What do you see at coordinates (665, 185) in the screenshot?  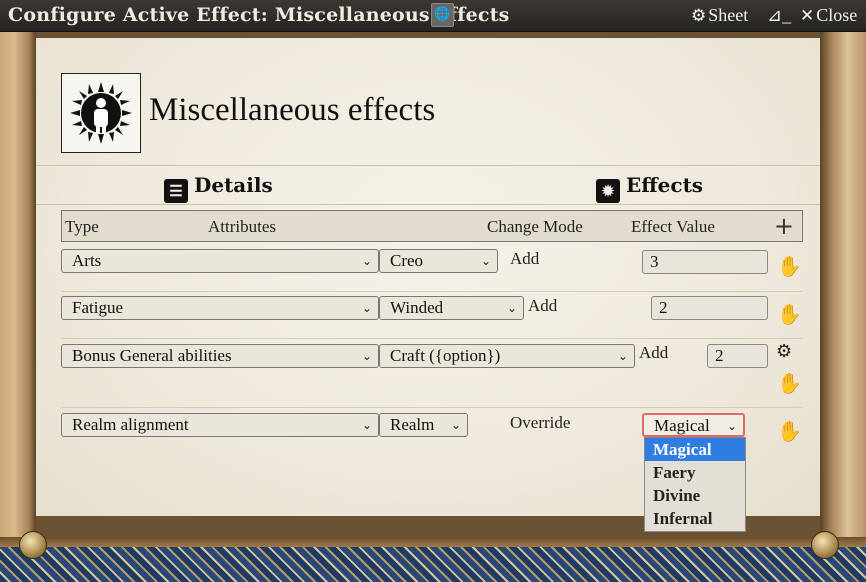 I see `tab-effects-label: Effects` at bounding box center [665, 185].